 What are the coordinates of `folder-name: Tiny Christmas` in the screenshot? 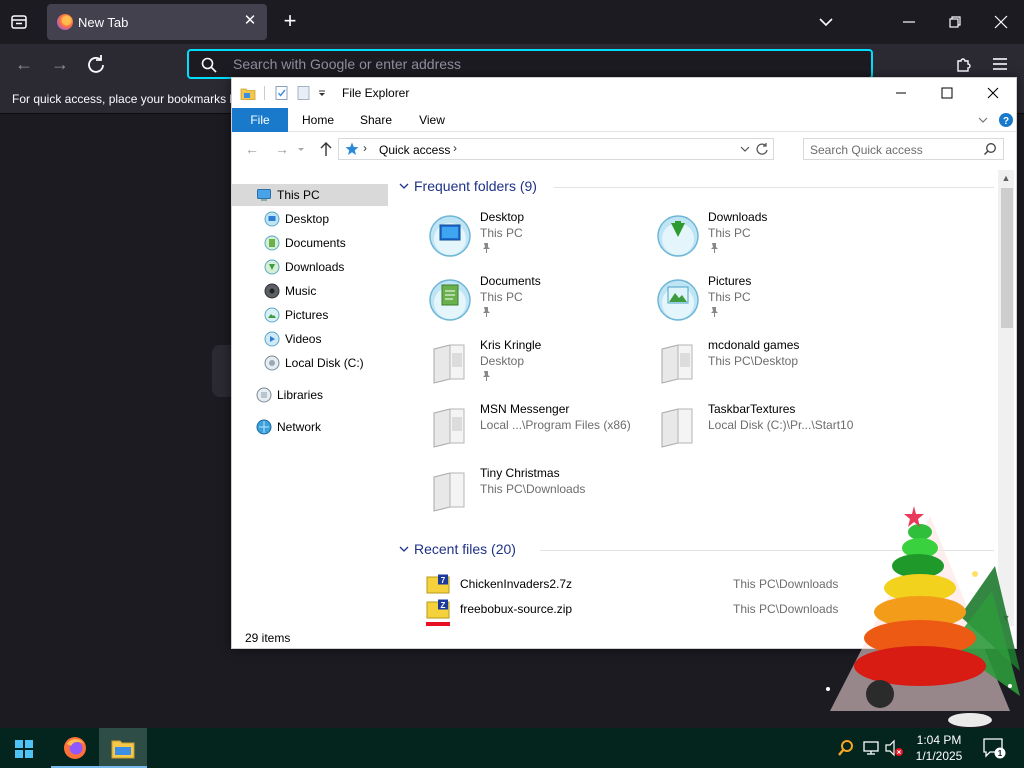 It's located at (520, 473).